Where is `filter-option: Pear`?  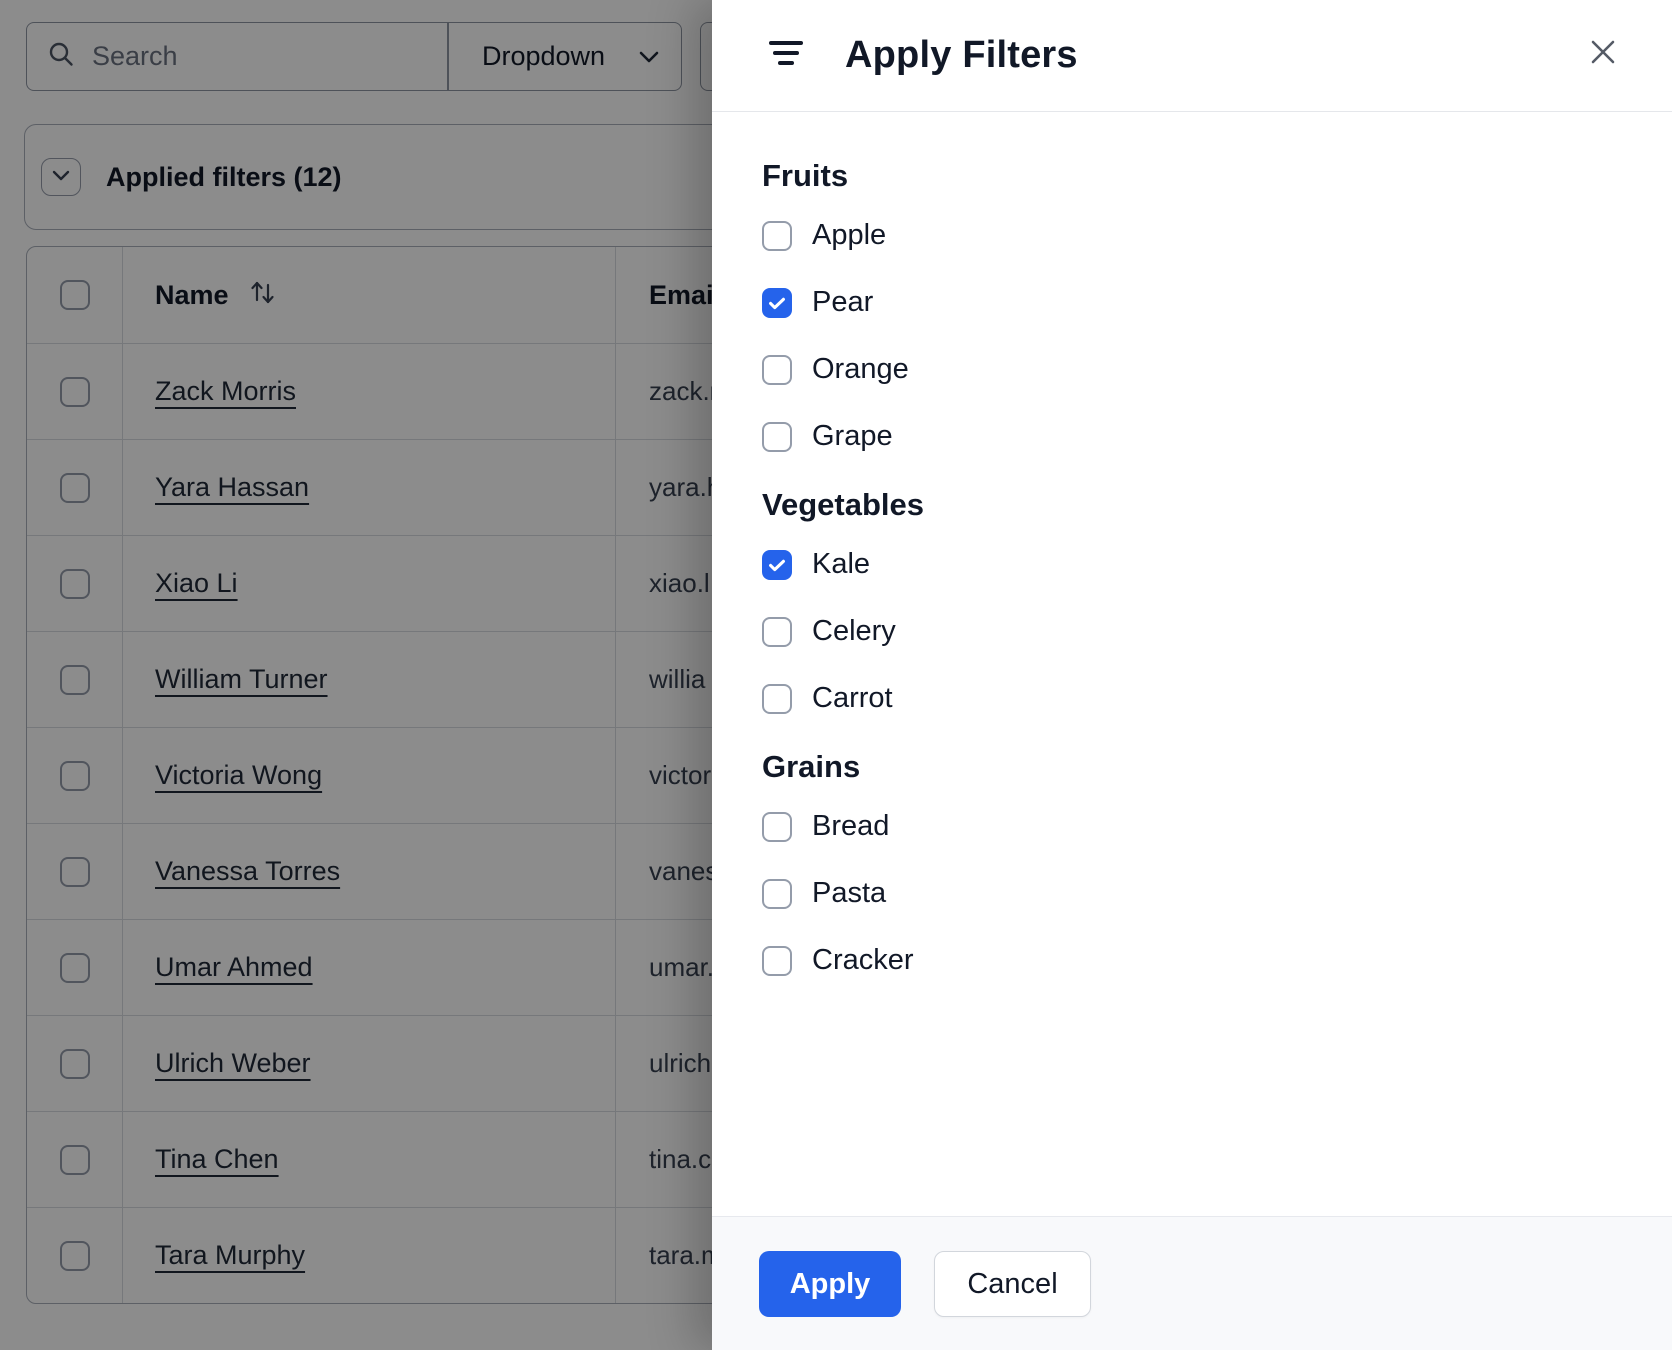 filter-option: Pear is located at coordinates (817, 302).